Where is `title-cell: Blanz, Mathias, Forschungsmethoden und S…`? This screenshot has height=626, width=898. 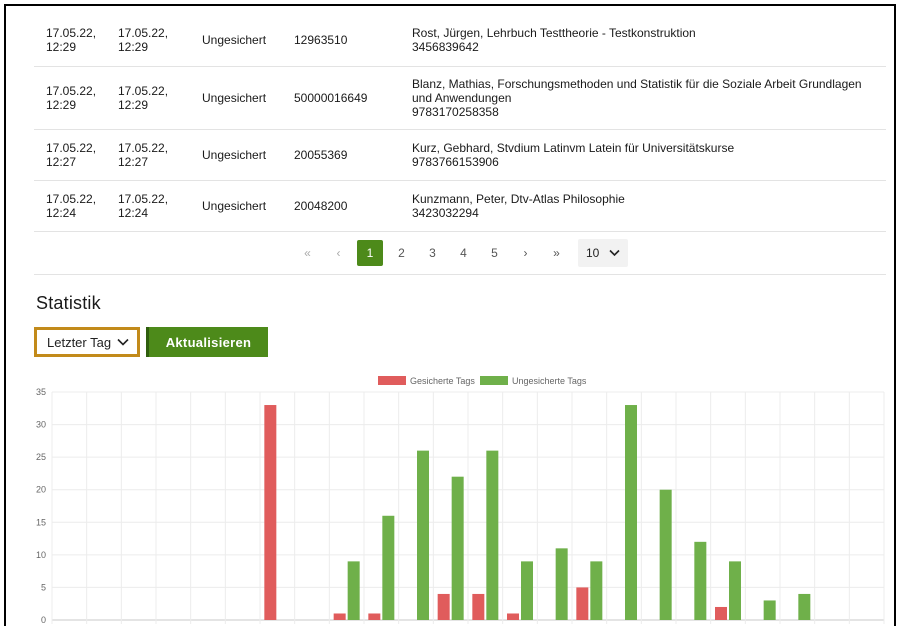 title-cell: Blanz, Mathias, Forschungsmethoden und S… is located at coordinates (649, 98).